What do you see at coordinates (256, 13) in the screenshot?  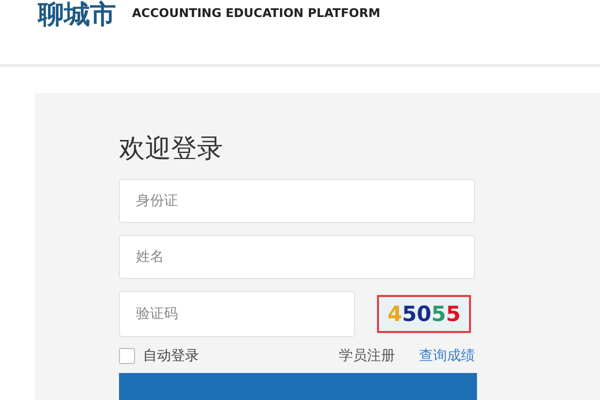 I see `platform-subtitle: ACCOUNTING EDUCATION PLATFORM` at bounding box center [256, 13].